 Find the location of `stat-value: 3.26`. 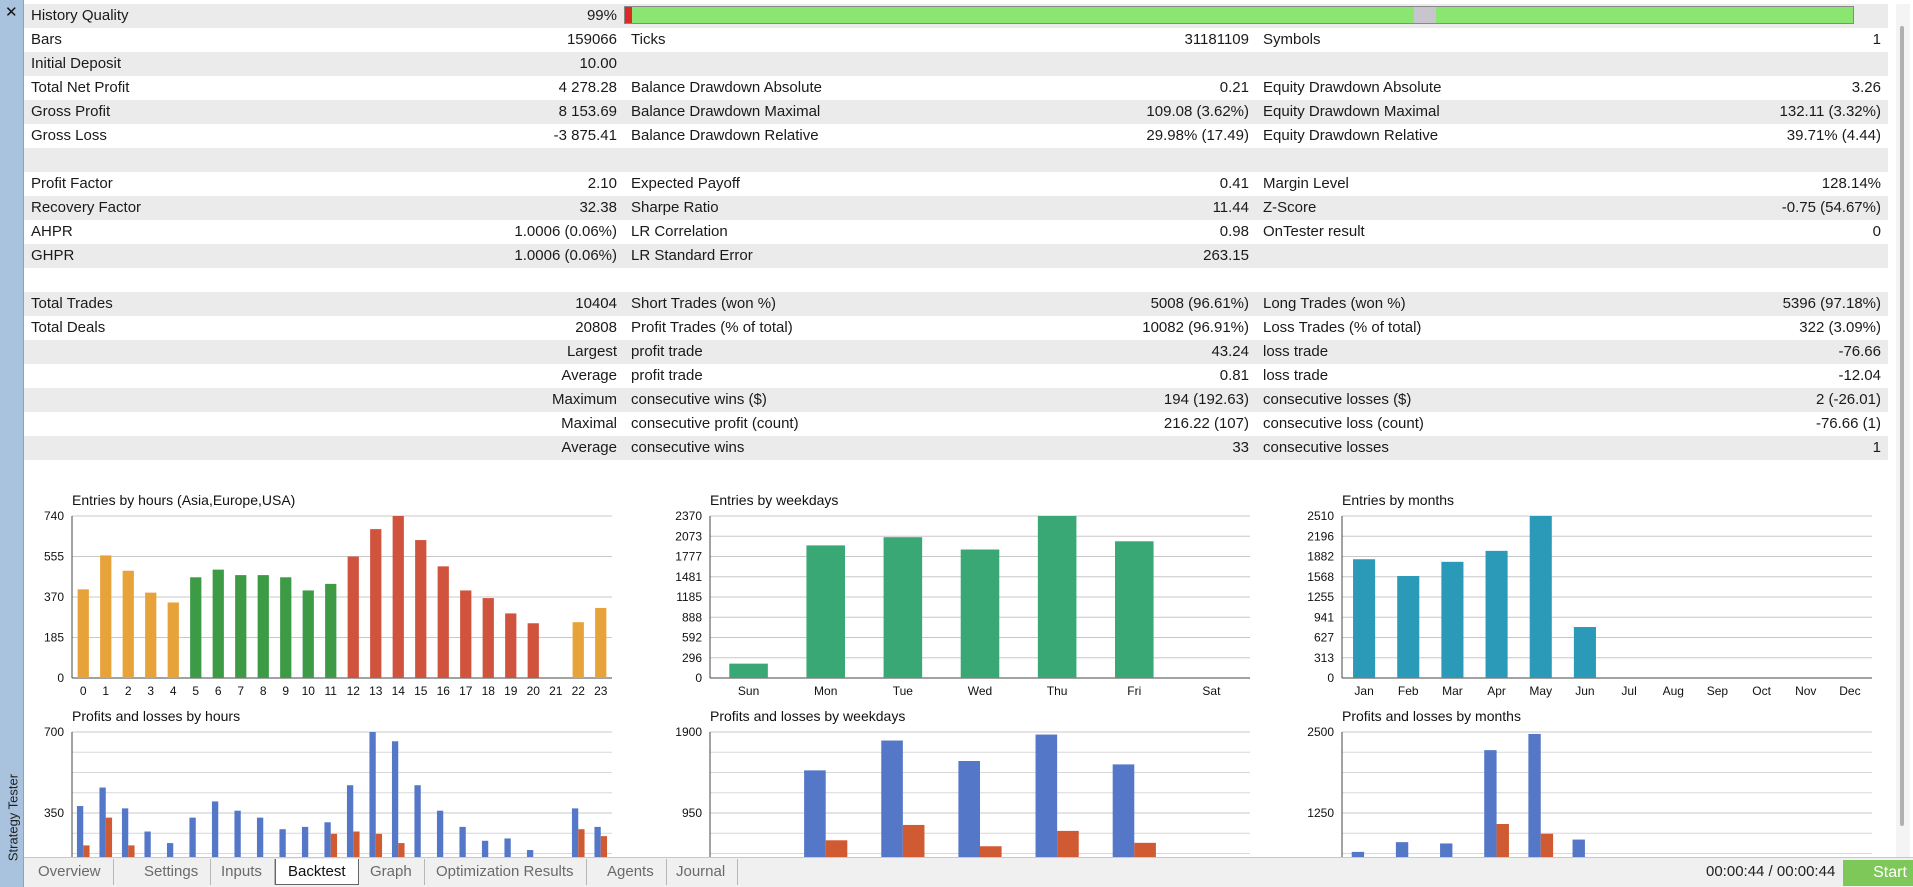

stat-value: 3.26 is located at coordinates (1866, 87).